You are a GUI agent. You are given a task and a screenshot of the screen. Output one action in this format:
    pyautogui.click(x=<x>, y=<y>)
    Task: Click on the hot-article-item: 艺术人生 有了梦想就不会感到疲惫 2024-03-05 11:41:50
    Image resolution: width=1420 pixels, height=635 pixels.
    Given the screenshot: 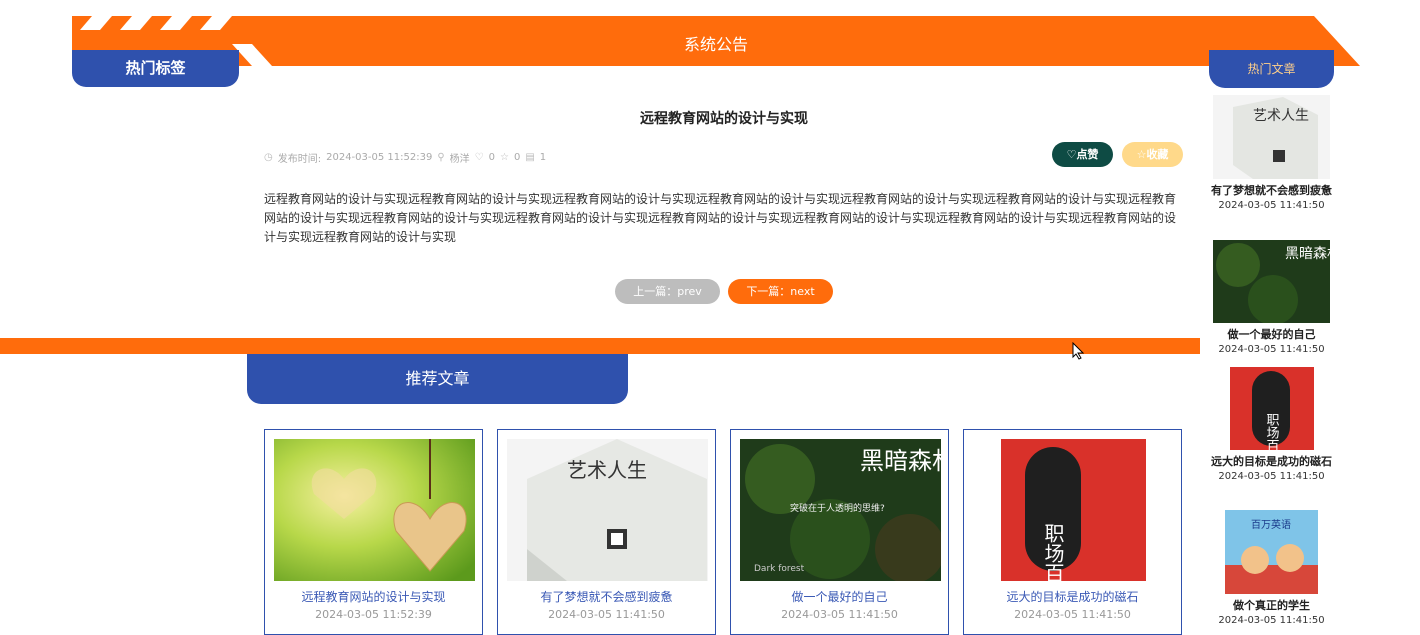 What is the action you would take?
    pyautogui.click(x=1271, y=153)
    